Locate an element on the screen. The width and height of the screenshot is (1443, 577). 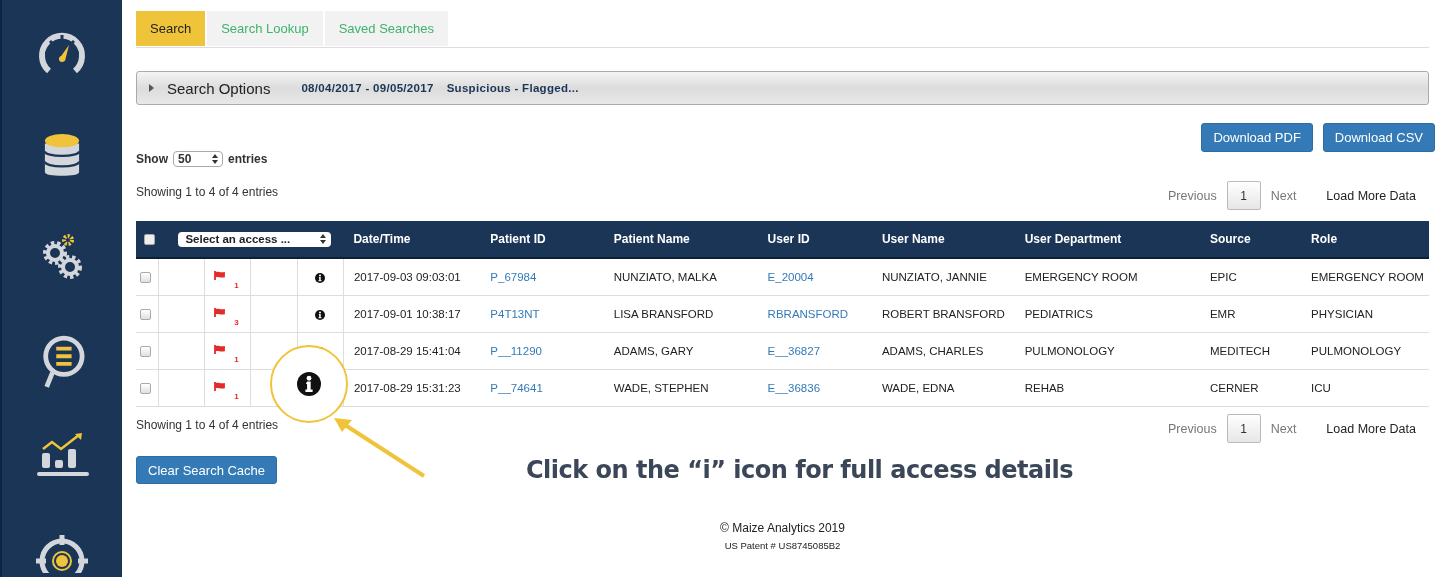
id-link: E__36827 is located at coordinates (794, 351).